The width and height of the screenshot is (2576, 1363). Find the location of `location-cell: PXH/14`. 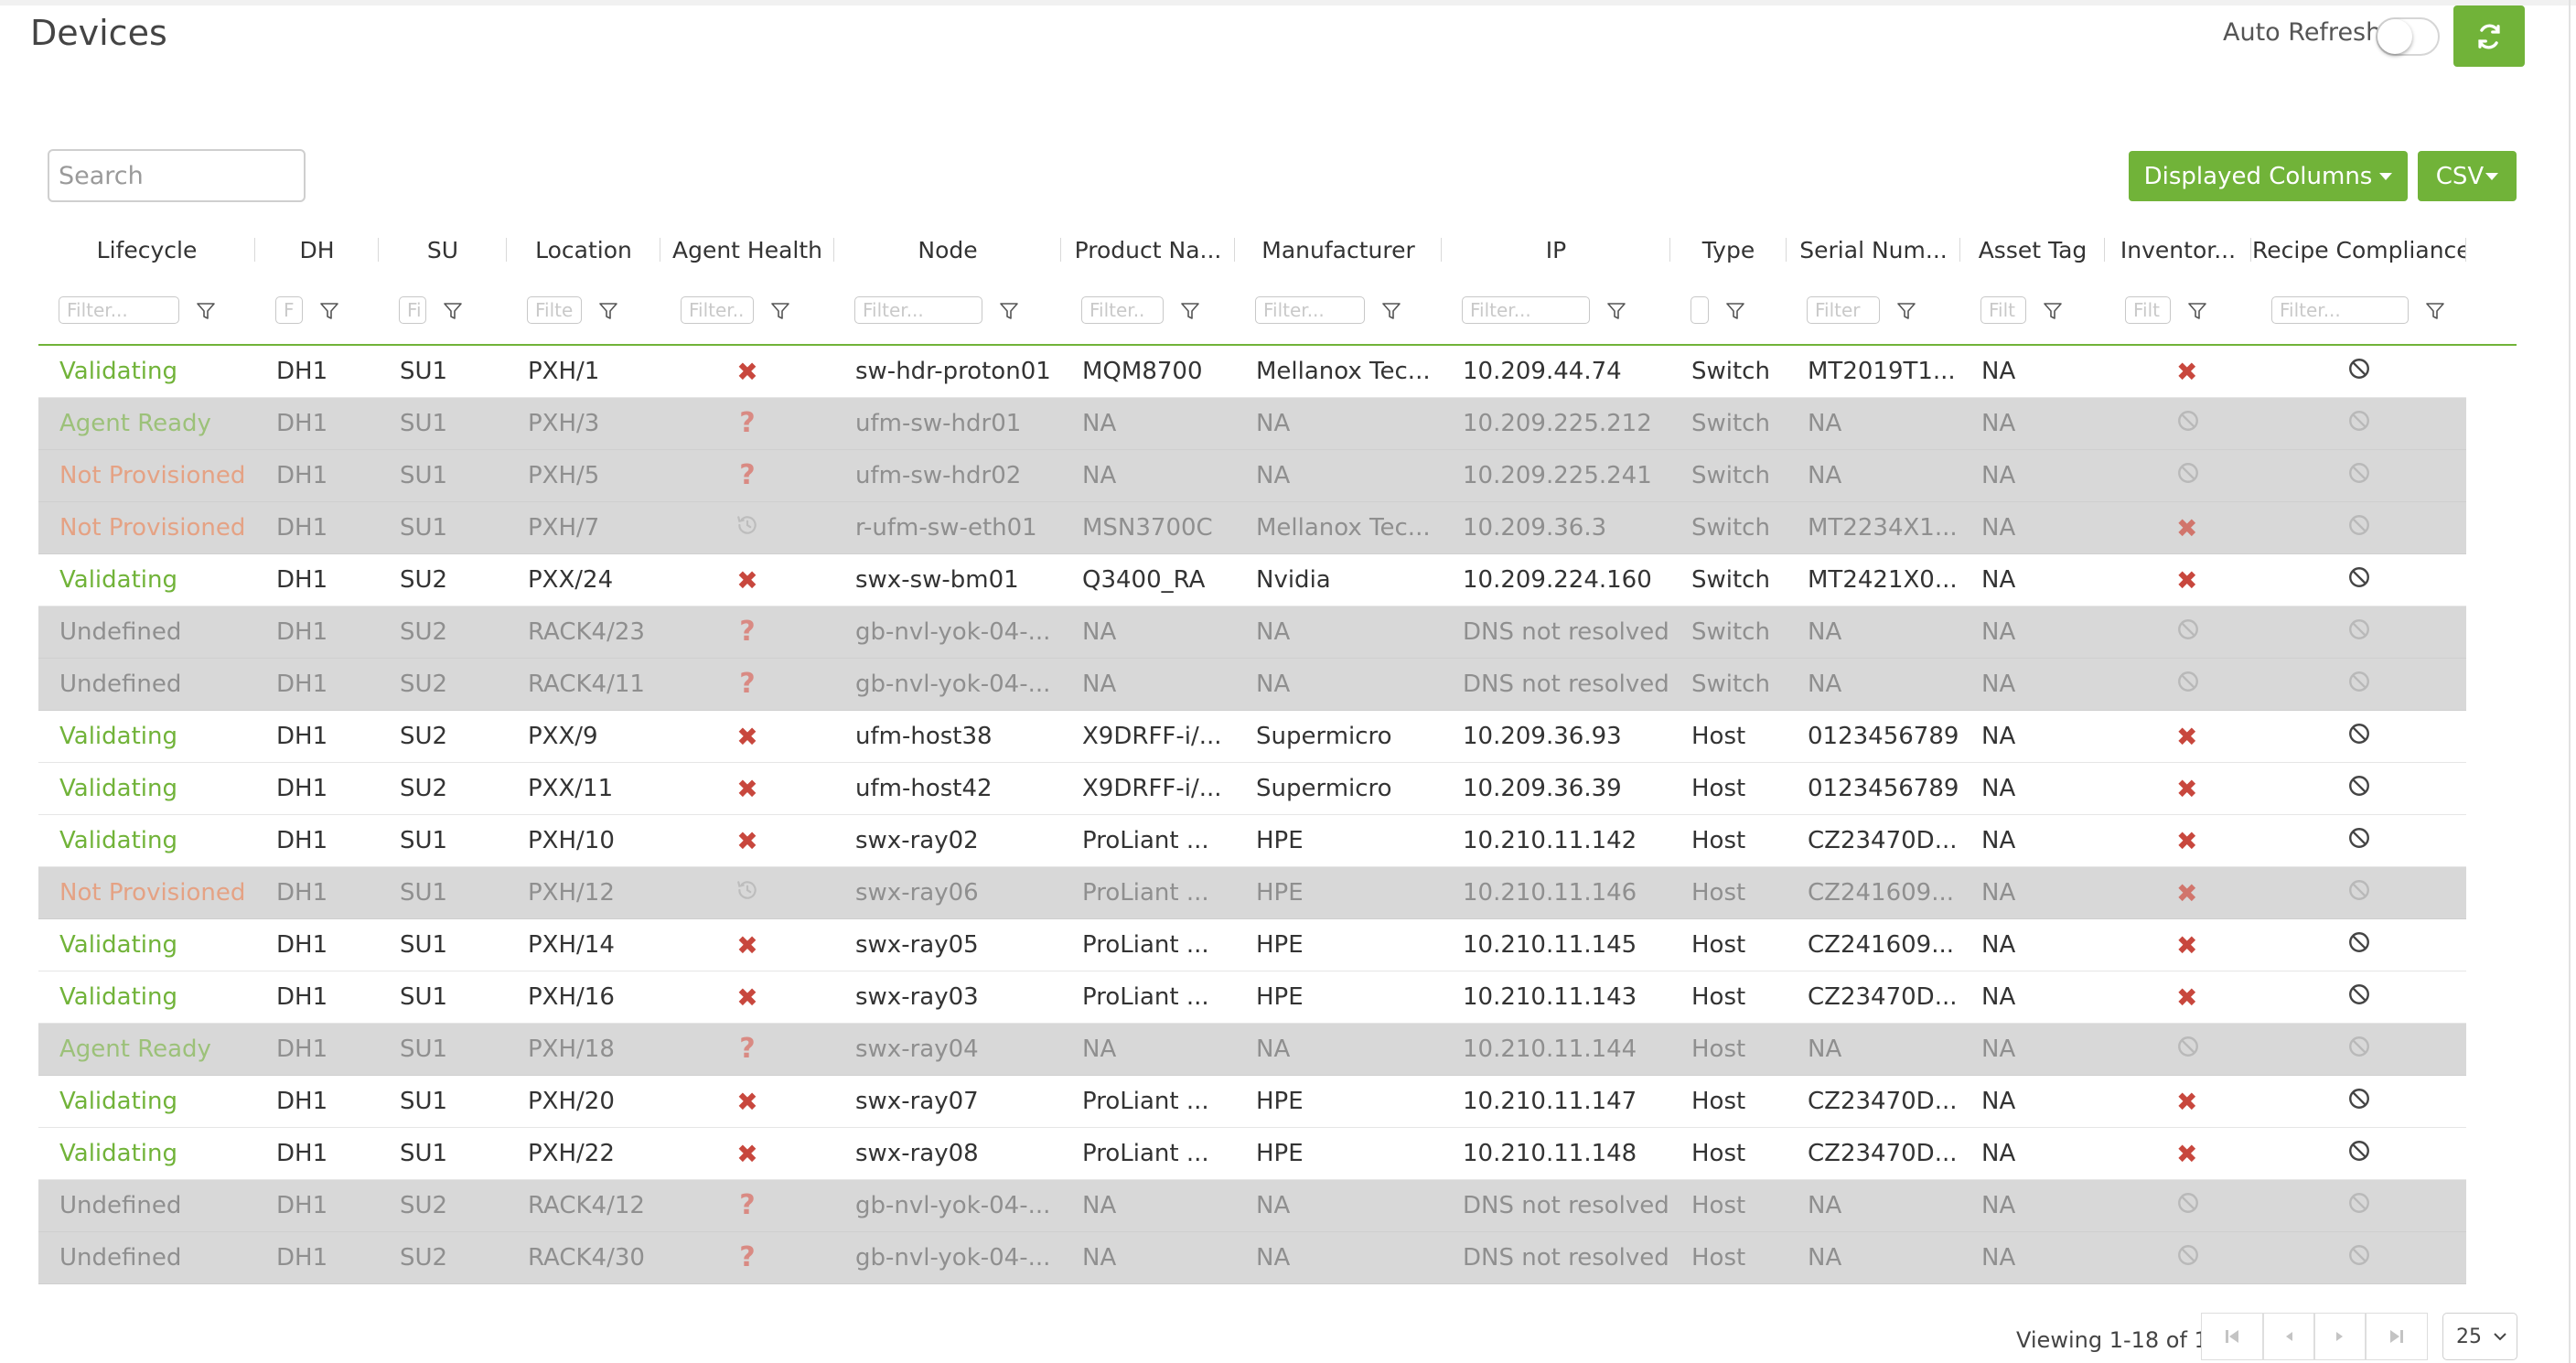

location-cell: PXH/14 is located at coordinates (583, 944).